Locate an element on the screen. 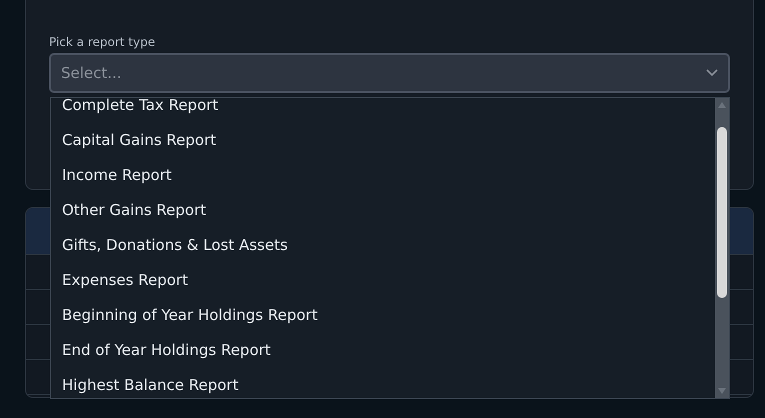 The width and height of the screenshot is (765, 418). dropdown-option: Gifts, Donations & Lost Assets is located at coordinates (383, 244).